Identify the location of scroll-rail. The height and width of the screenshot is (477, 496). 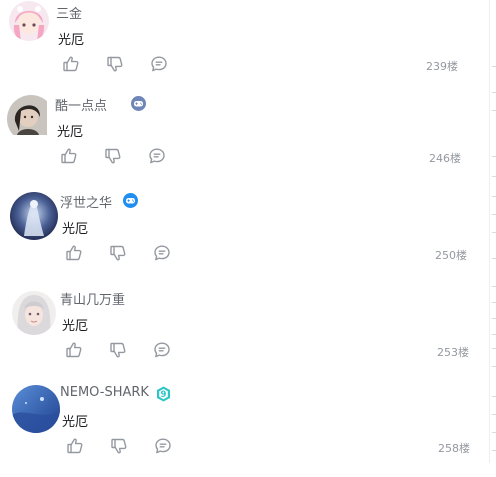
(492, 231).